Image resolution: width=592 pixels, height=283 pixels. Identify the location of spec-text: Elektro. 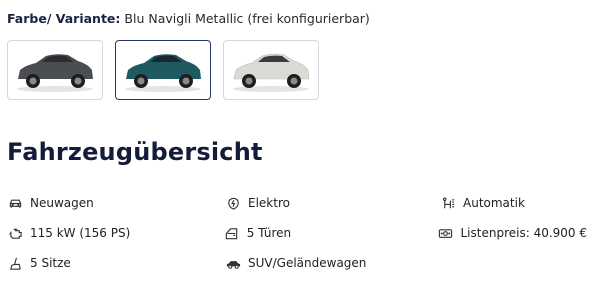
(269, 203).